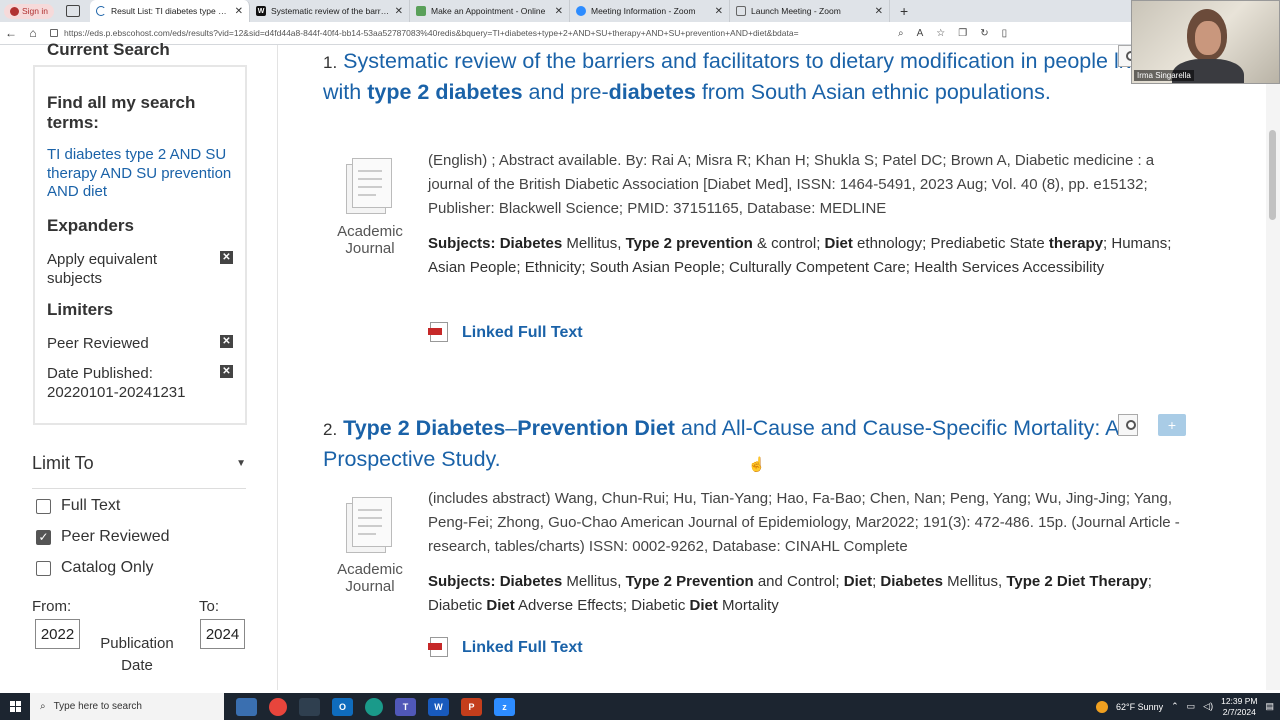  Describe the element at coordinates (1205, 42) in the screenshot. I see `webcam-overlay: Irma Singarella` at that location.